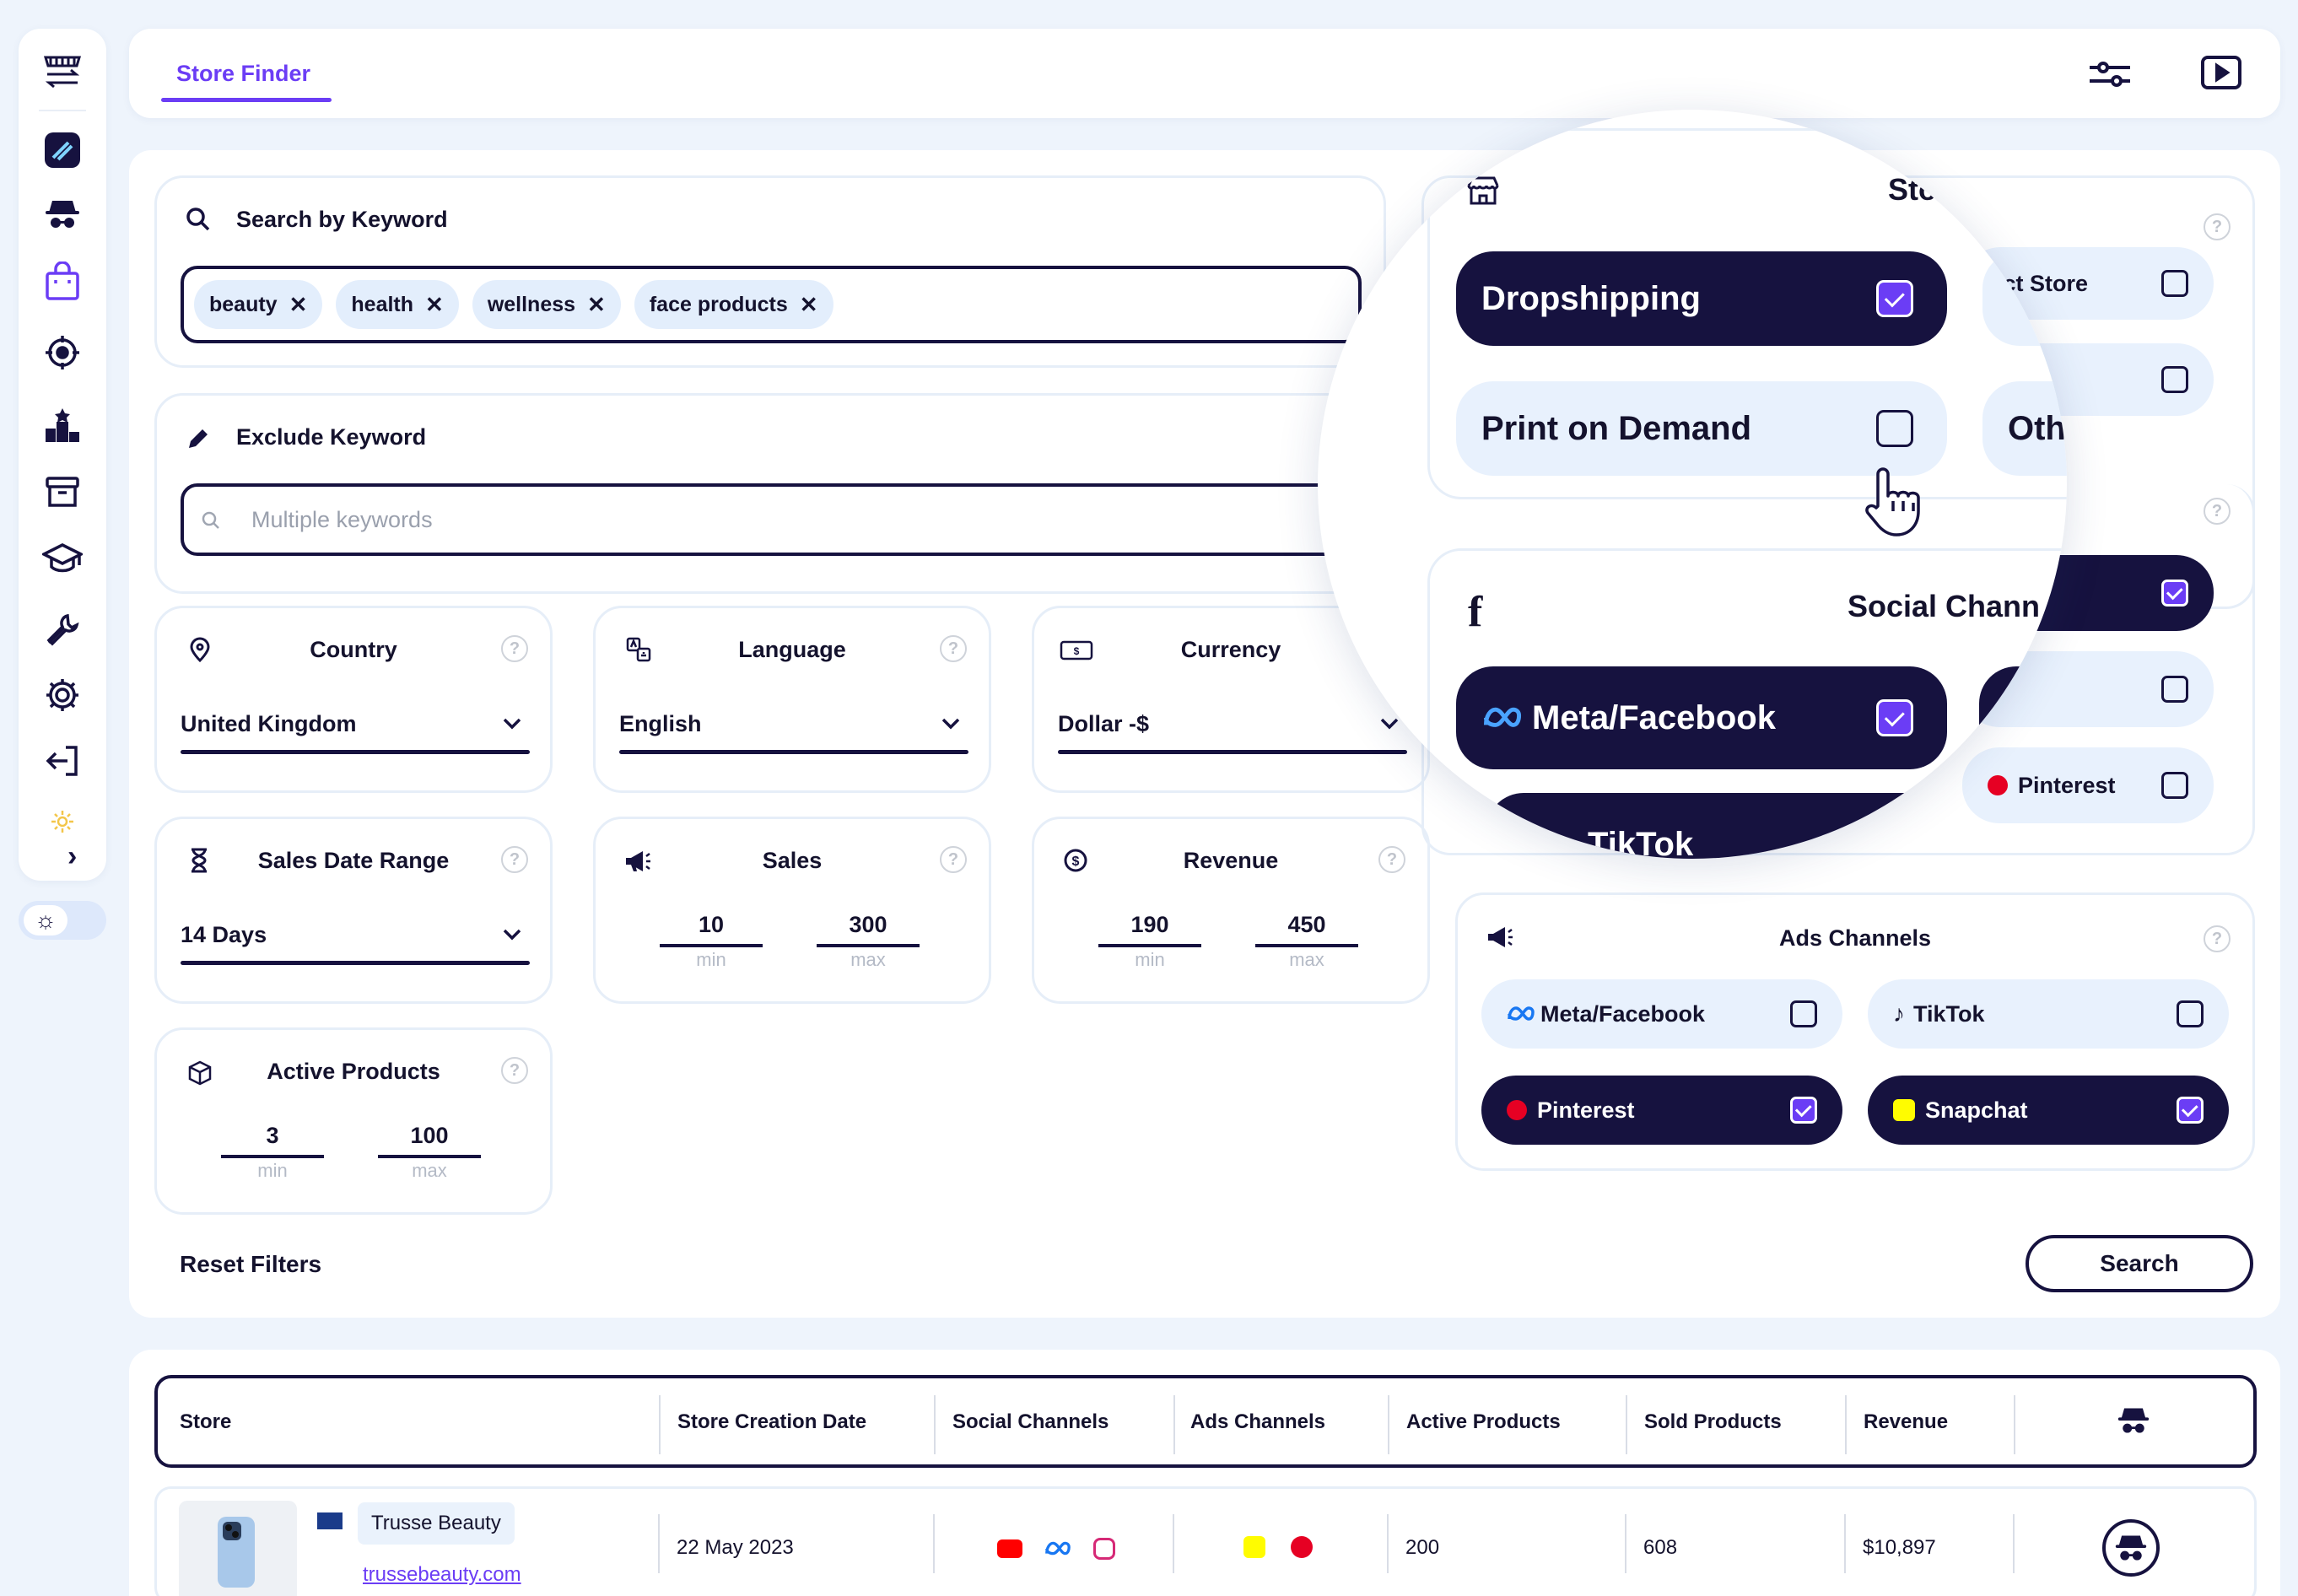 The image size is (2298, 1596). What do you see at coordinates (1104, 1549) in the screenshot?
I see `instagram-icon` at bounding box center [1104, 1549].